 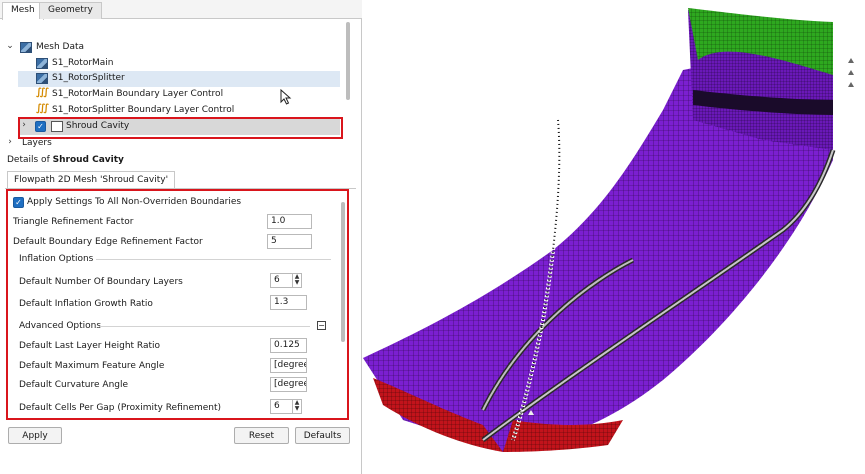 What do you see at coordinates (23, 11) in the screenshot?
I see `tab-mesh: Mesh` at bounding box center [23, 11].